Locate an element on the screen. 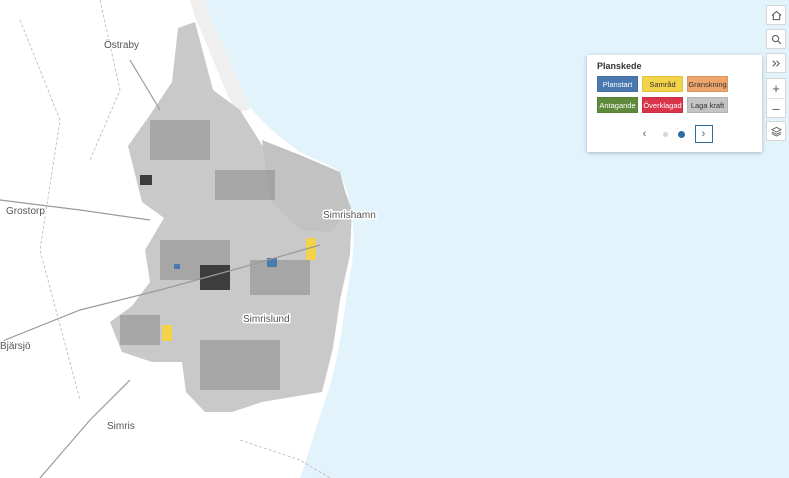  place-label-simrislund: Simrislund is located at coordinates (266, 319).